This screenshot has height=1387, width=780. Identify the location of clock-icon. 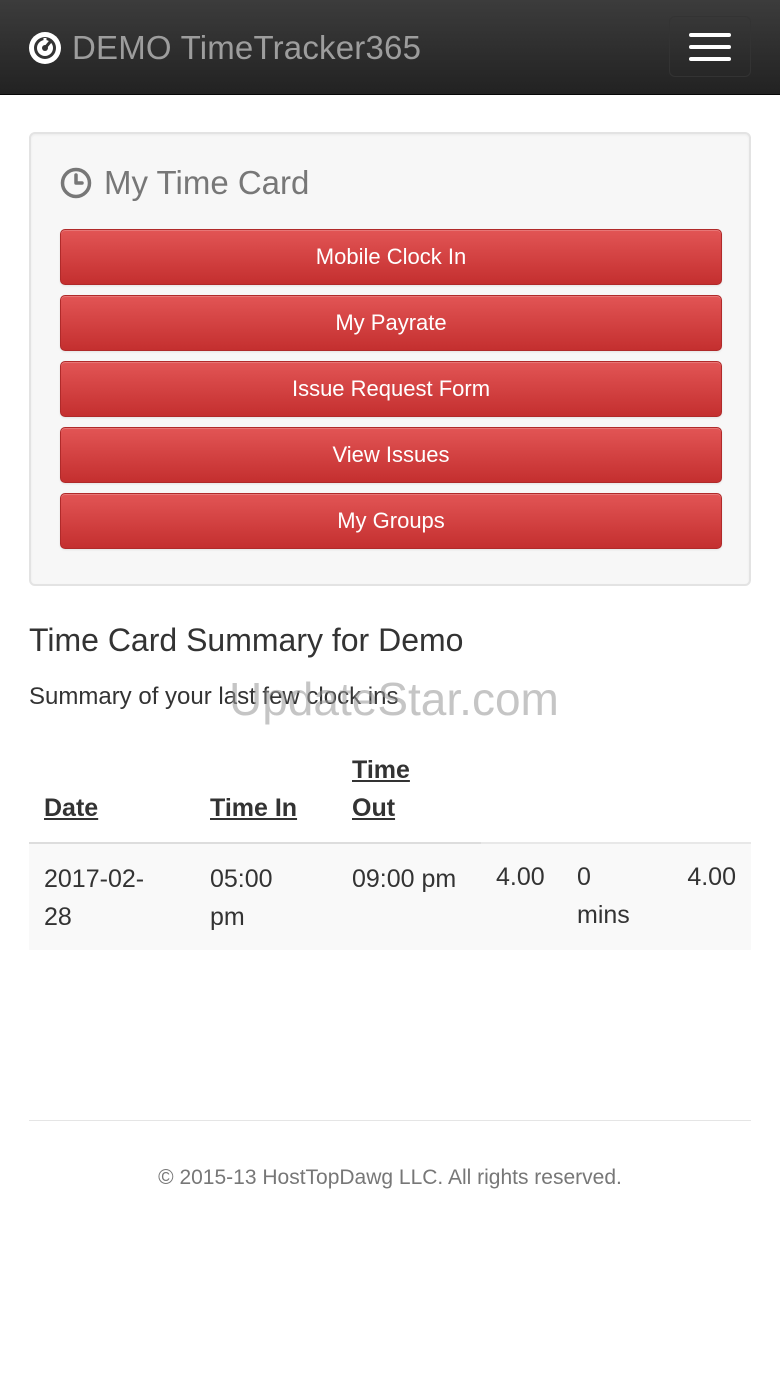
(76, 183).